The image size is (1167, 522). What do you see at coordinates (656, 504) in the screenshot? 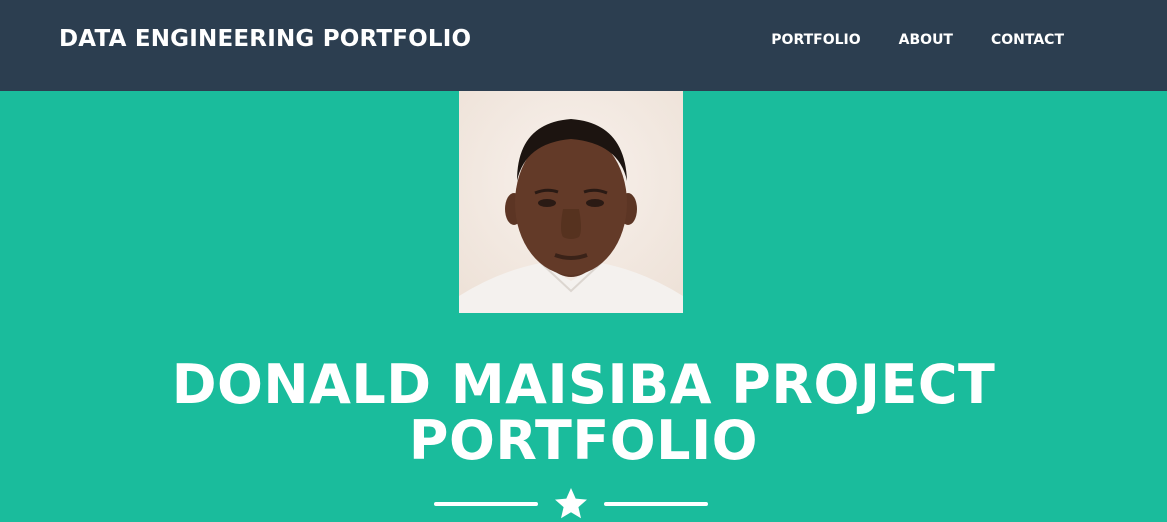
I see `divider-line-right` at bounding box center [656, 504].